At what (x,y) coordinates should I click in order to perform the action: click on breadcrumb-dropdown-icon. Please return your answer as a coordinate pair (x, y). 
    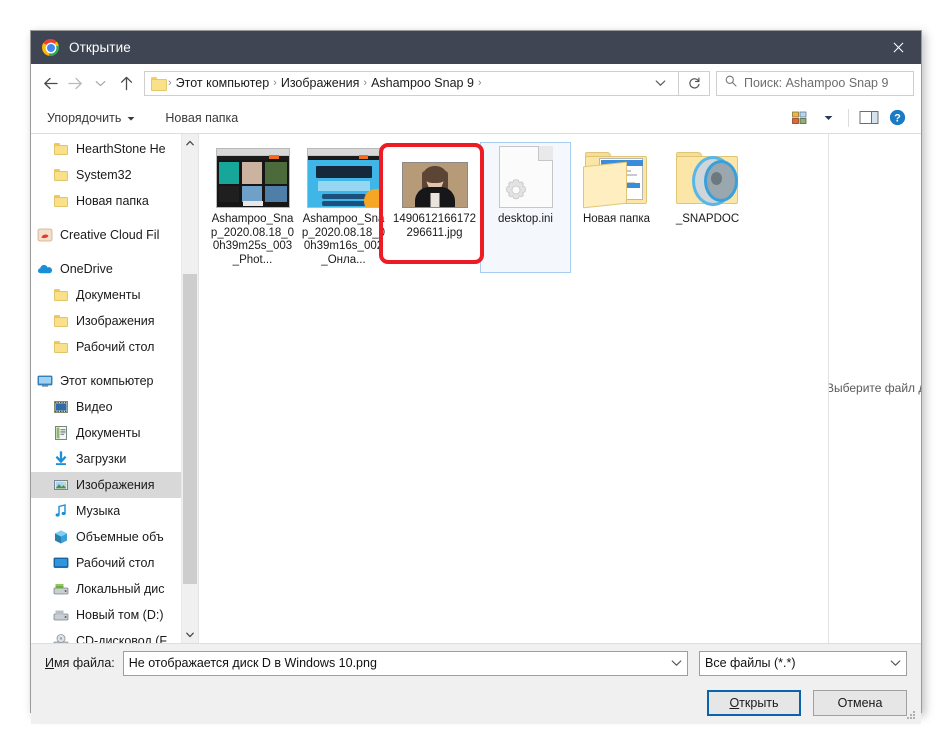
    Looking at the image, I should click on (661, 83).